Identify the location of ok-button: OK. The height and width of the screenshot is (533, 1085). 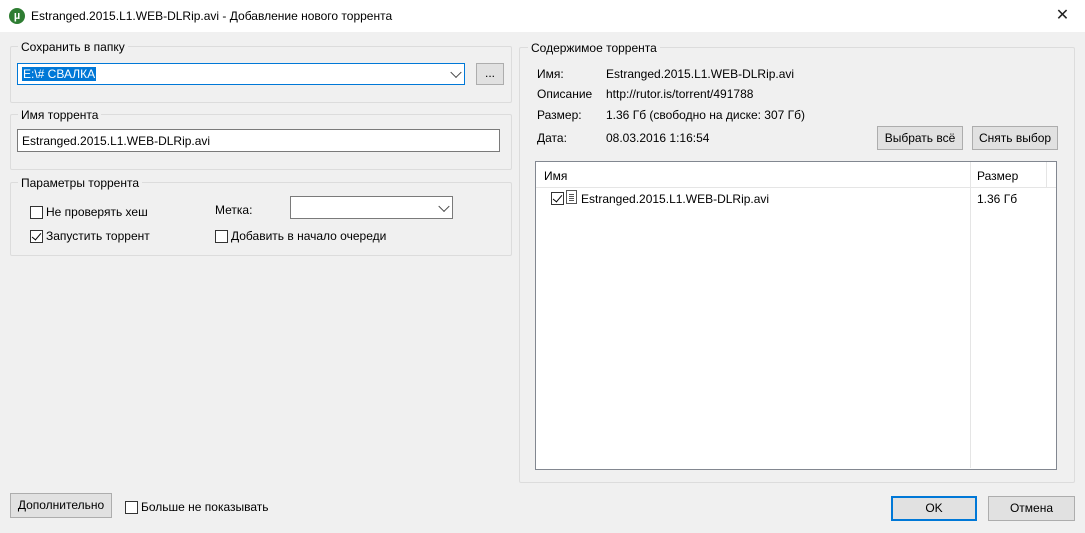
(934, 508).